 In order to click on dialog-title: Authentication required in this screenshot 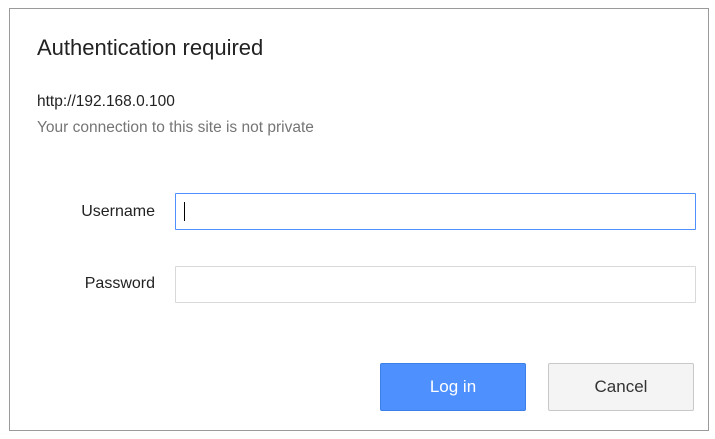, I will do `click(150, 47)`.